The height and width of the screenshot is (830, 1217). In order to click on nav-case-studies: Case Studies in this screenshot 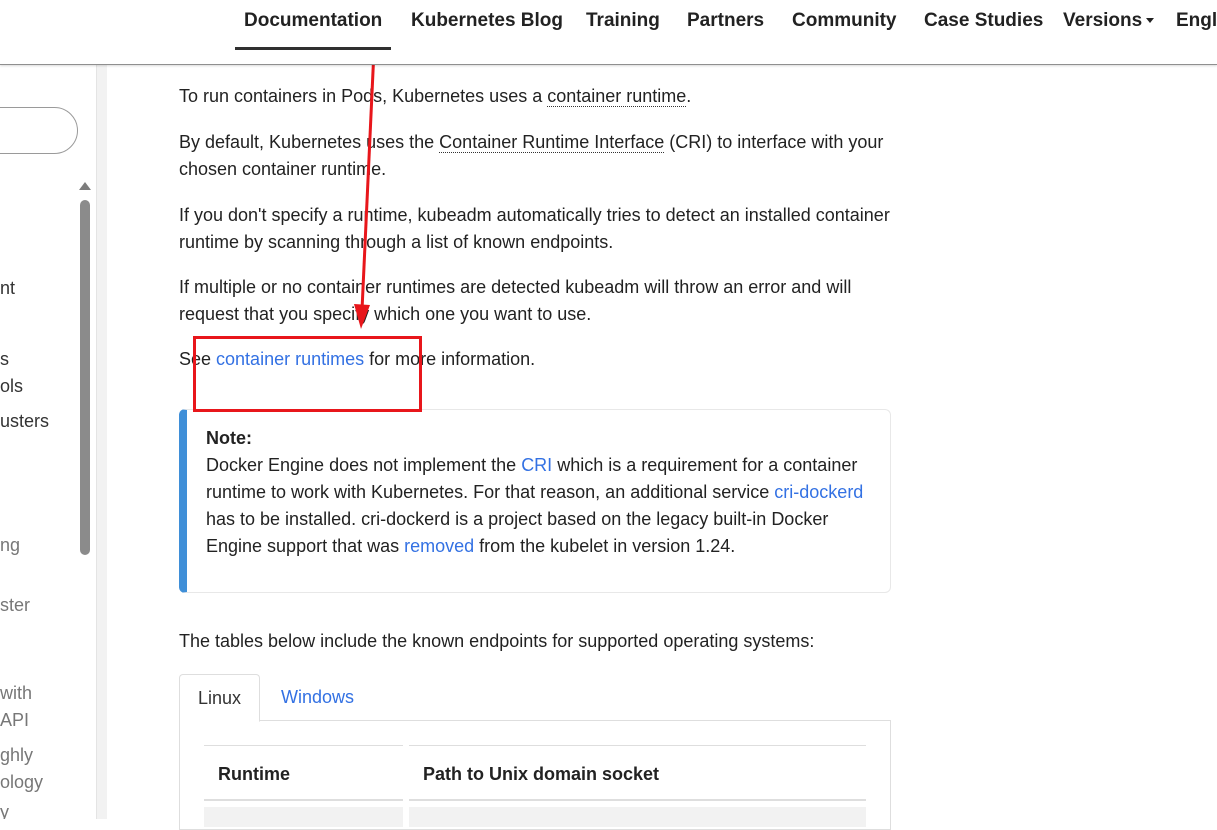, I will do `click(983, 21)`.